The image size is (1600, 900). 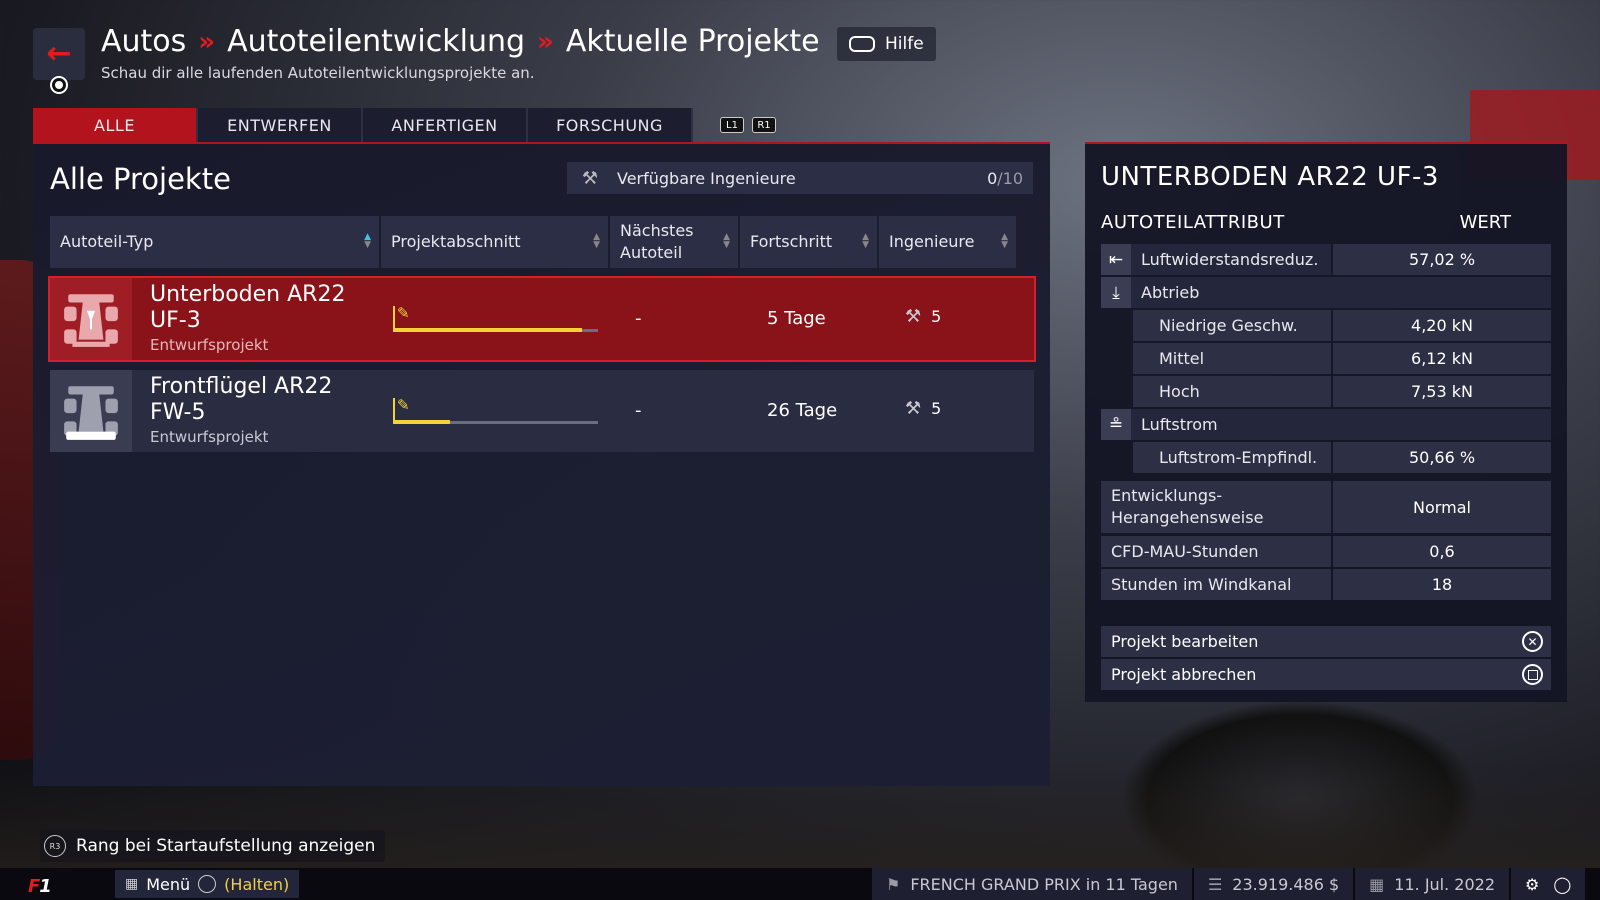 What do you see at coordinates (1326, 457) in the screenshot?
I see `attr-airflow-sensitivity: Luftstrom-Empfindl. 50,66 %` at bounding box center [1326, 457].